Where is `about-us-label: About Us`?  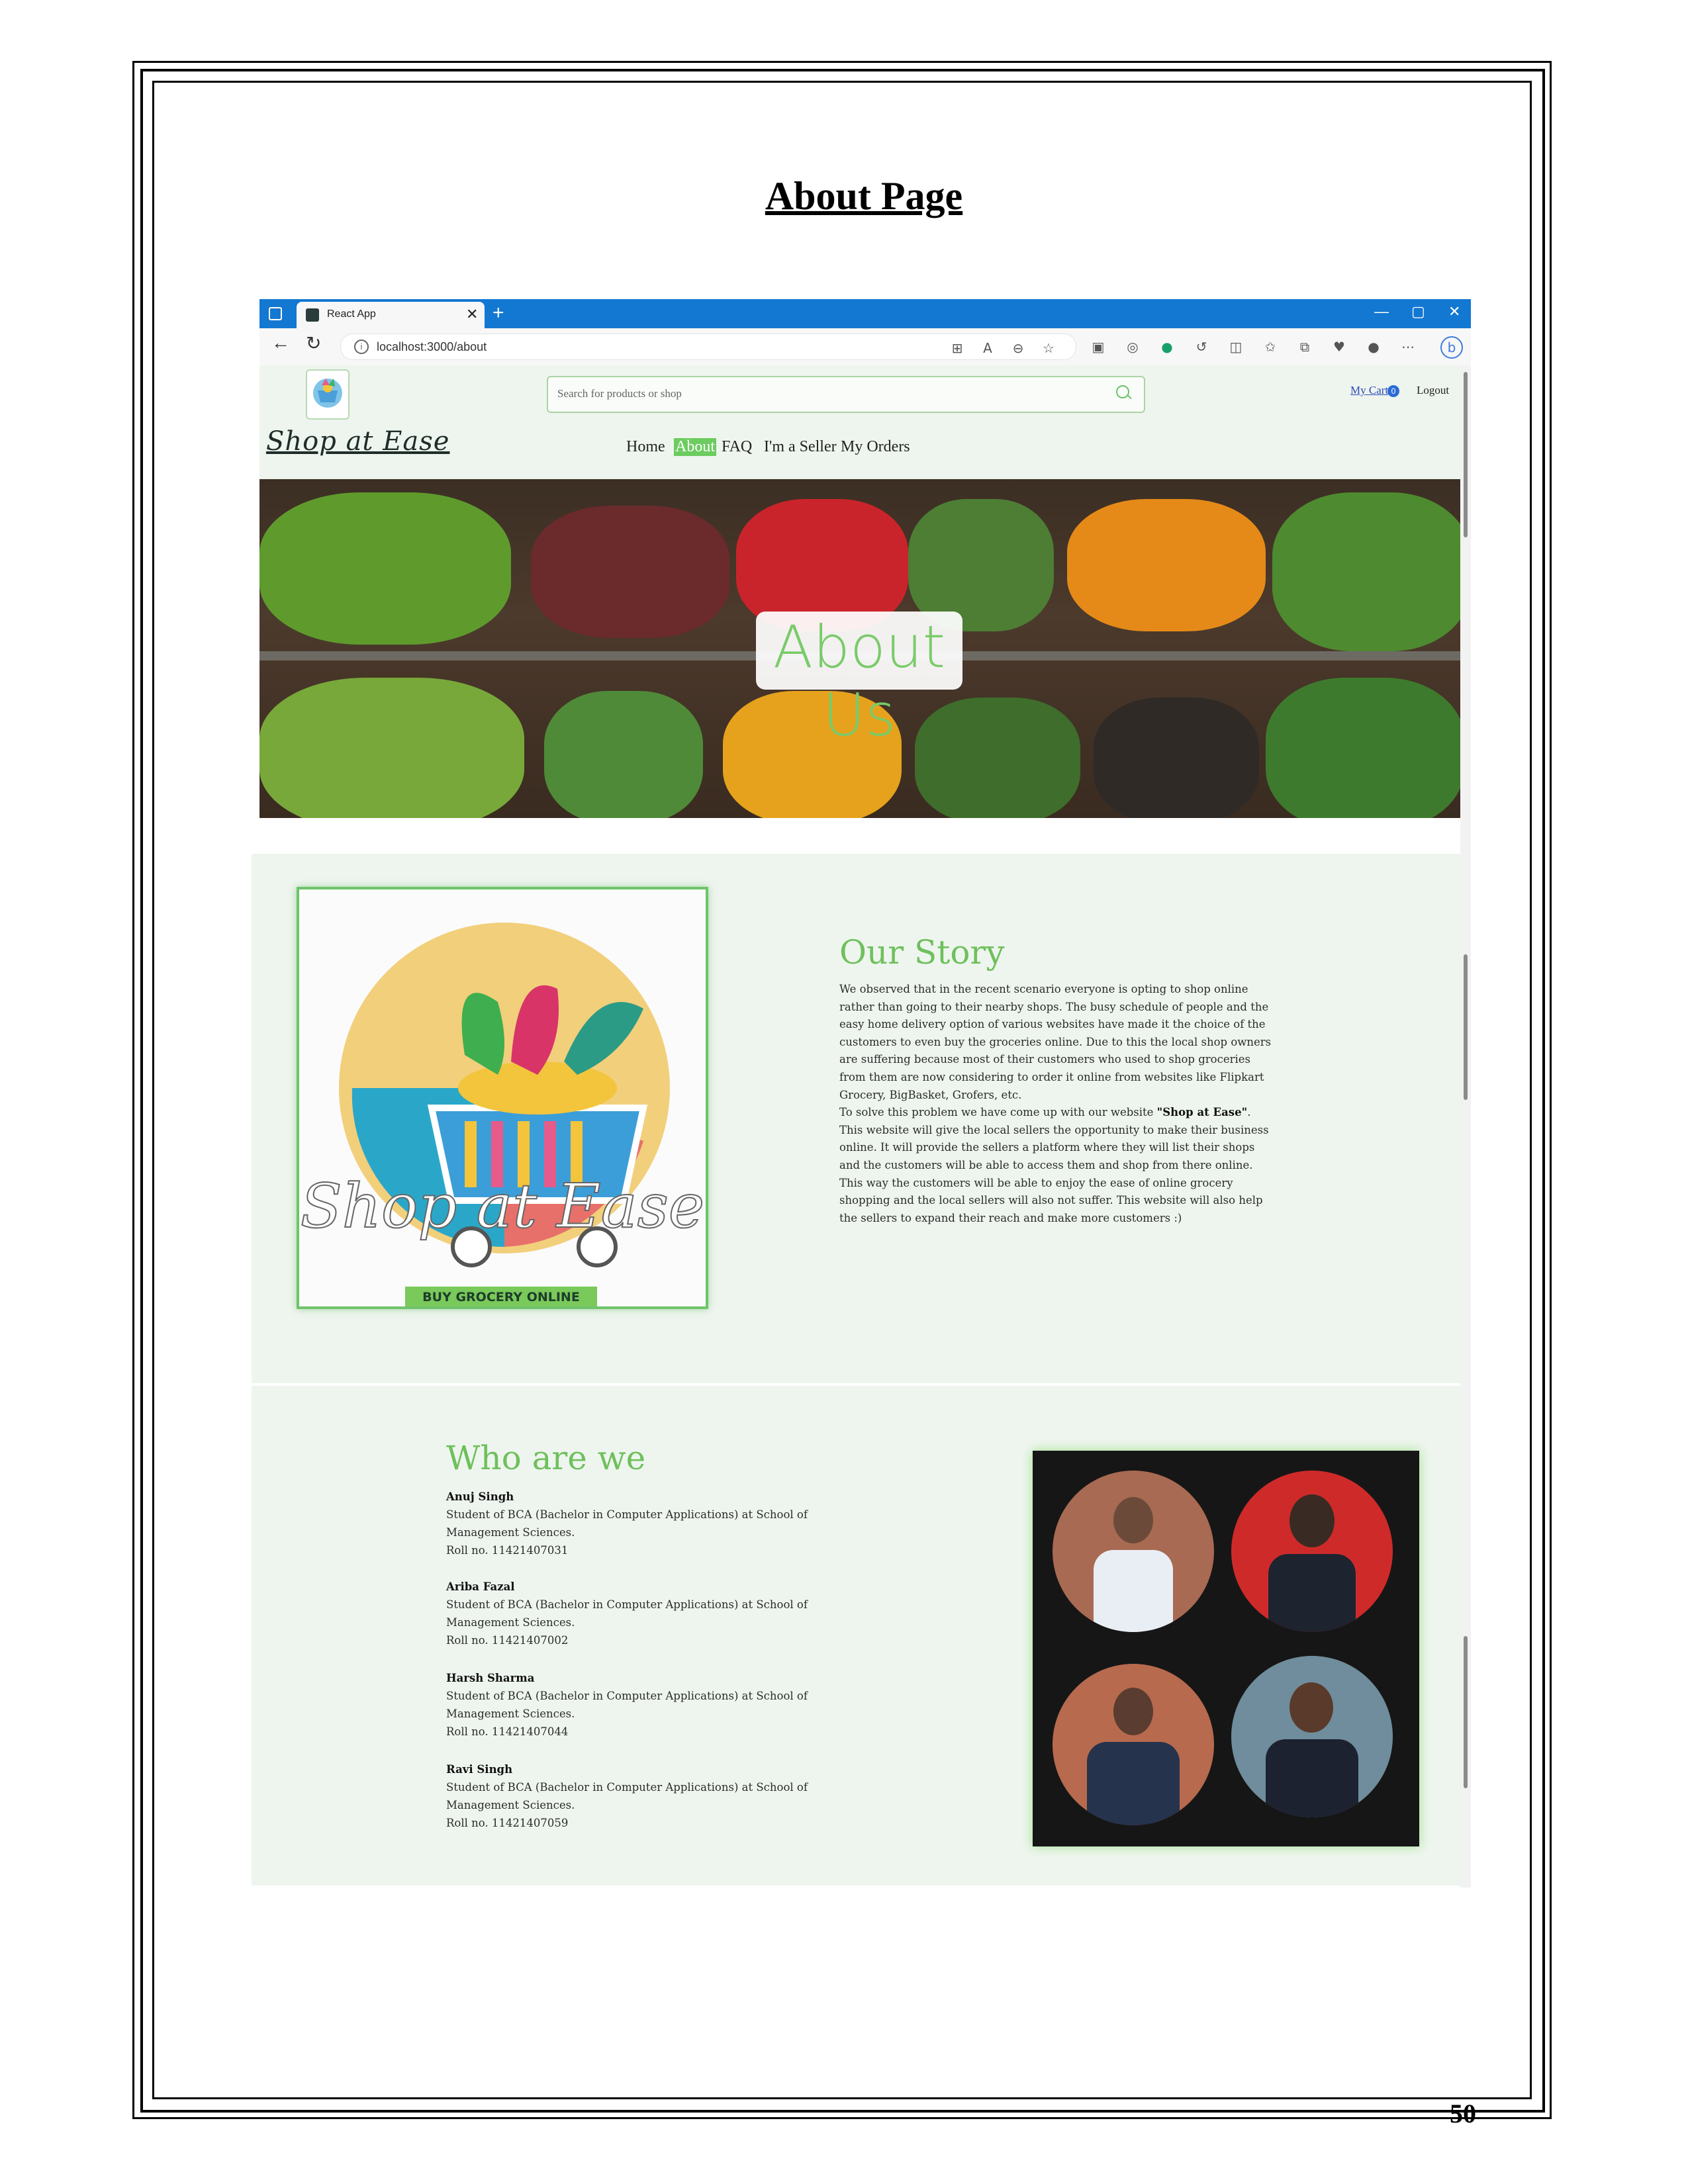 about-us-label: About Us is located at coordinates (859, 680).